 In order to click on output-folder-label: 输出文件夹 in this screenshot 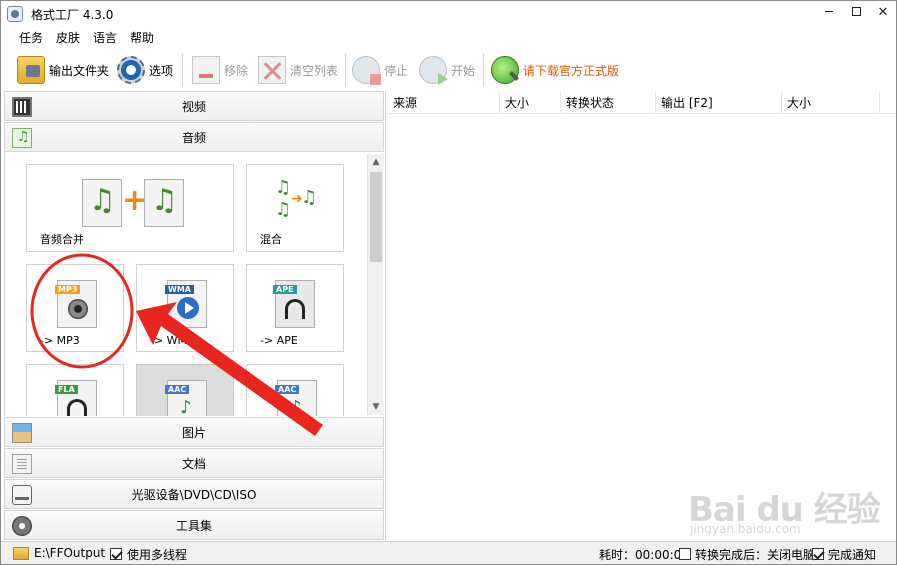, I will do `click(79, 70)`.